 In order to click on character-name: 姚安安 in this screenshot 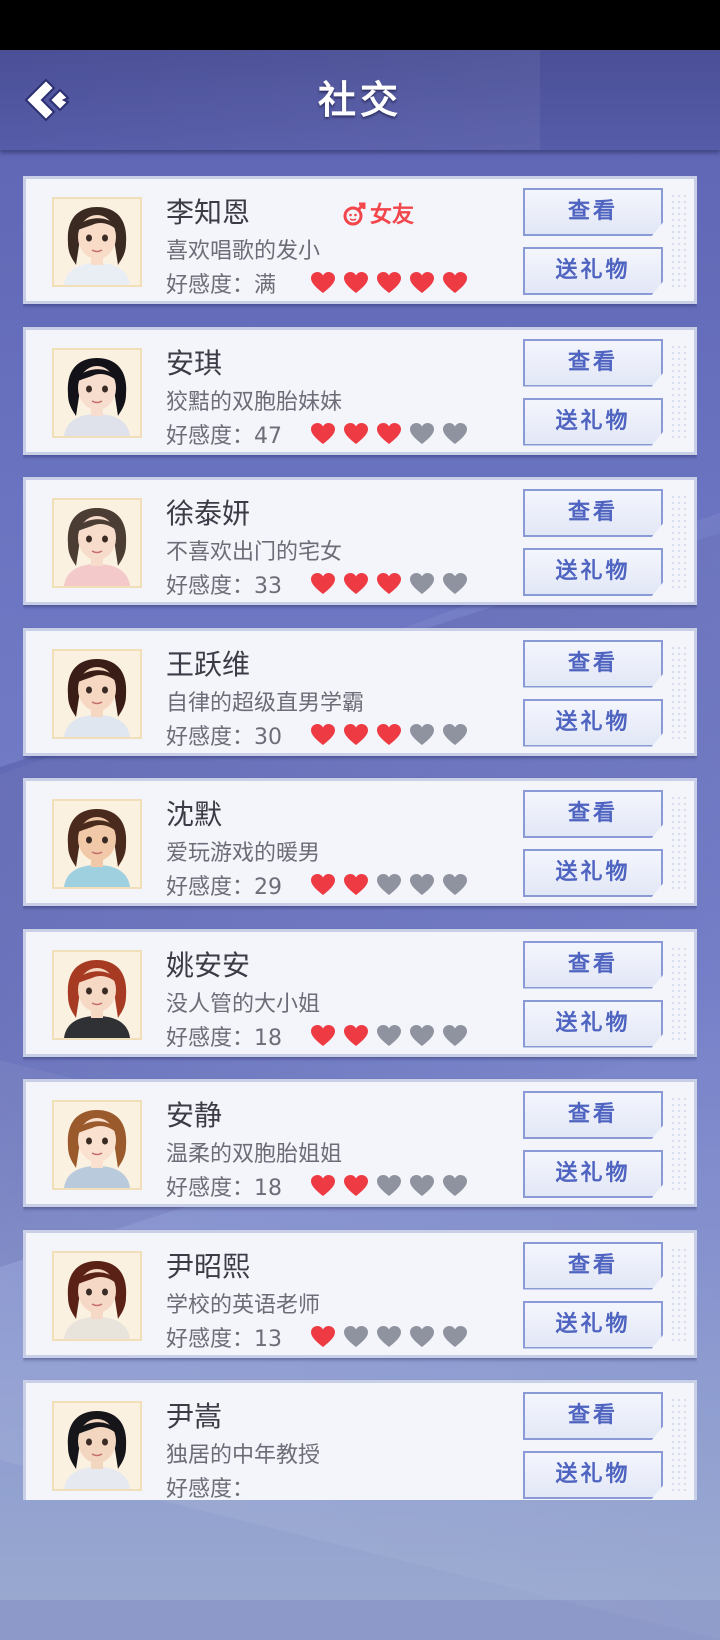, I will do `click(208, 965)`.